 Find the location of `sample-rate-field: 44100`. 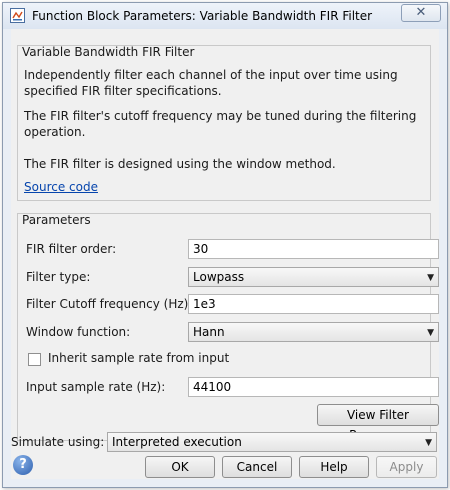

sample-rate-field: 44100 is located at coordinates (313, 387).